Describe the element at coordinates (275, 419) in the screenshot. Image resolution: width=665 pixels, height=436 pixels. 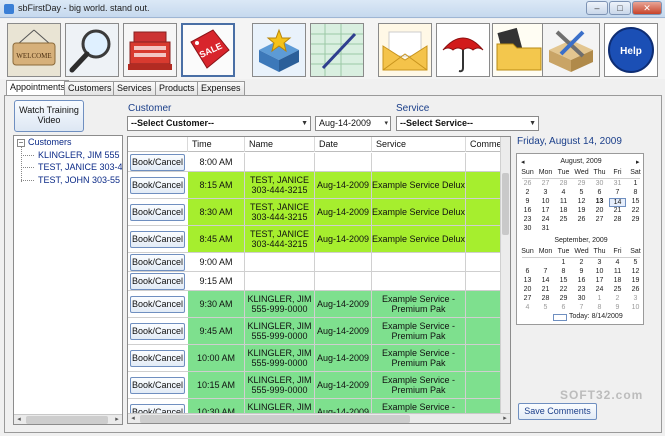
I see `scrollbar-thumb` at that location.